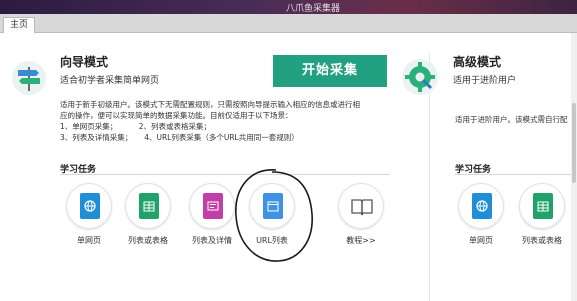 This screenshot has height=301, width=577. I want to click on wizard-desc-line: 适用于新手初级用户。该模式下无需配置规则，只需按照向导提示输入相应的信息或进行相, so click(210, 104).